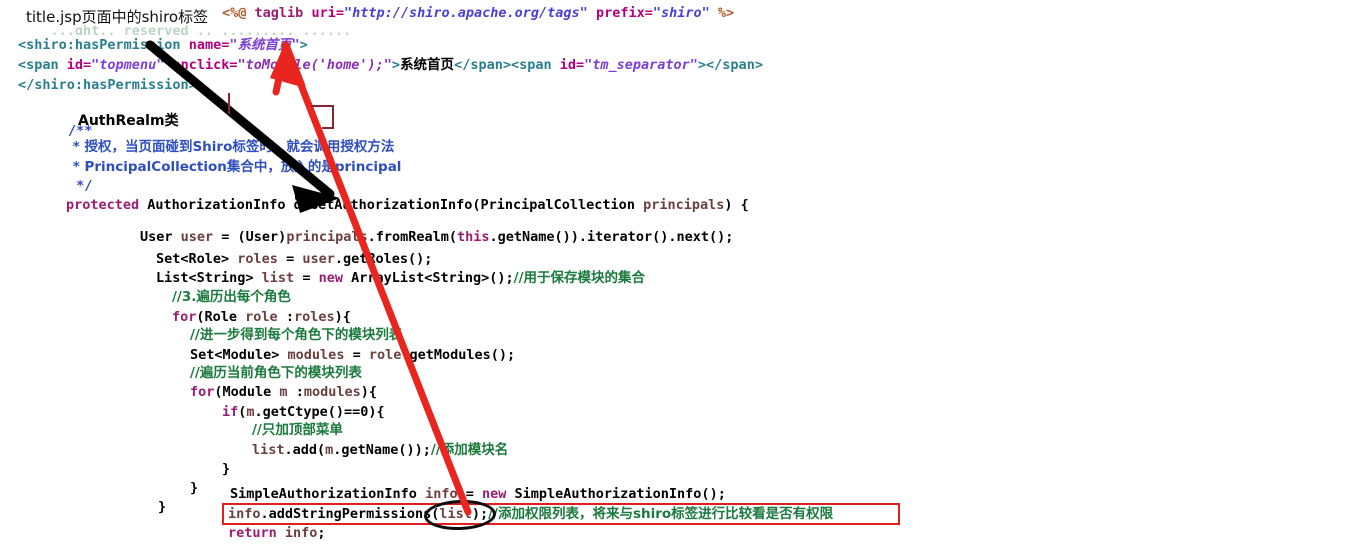  What do you see at coordinates (294, 259) in the screenshot?
I see `code-line-roles-line: Set<Role> roles = user.getRoles();` at bounding box center [294, 259].